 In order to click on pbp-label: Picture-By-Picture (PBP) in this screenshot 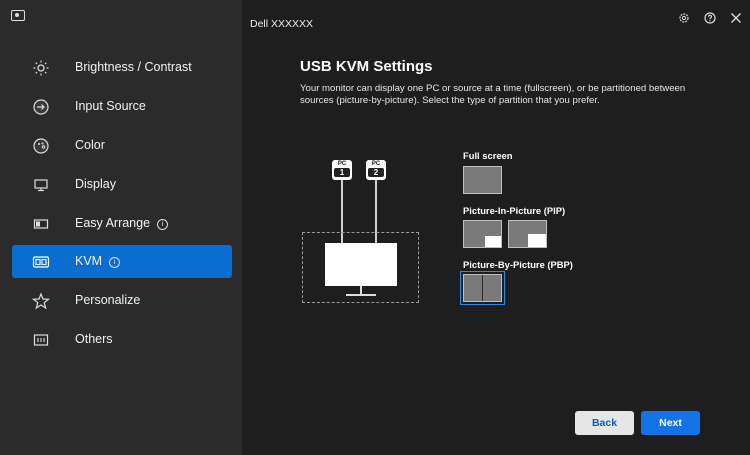, I will do `click(518, 264)`.